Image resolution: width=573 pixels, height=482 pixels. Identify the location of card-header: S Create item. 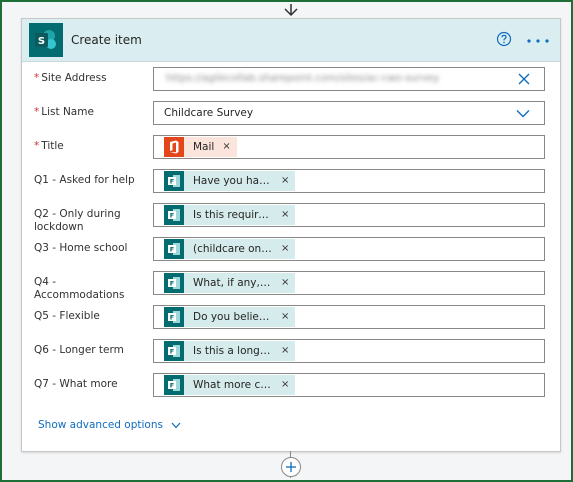
(291, 40).